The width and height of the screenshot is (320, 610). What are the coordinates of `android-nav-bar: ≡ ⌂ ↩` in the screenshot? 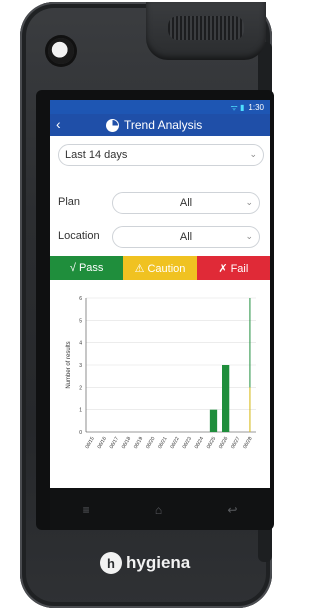 It's located at (160, 510).